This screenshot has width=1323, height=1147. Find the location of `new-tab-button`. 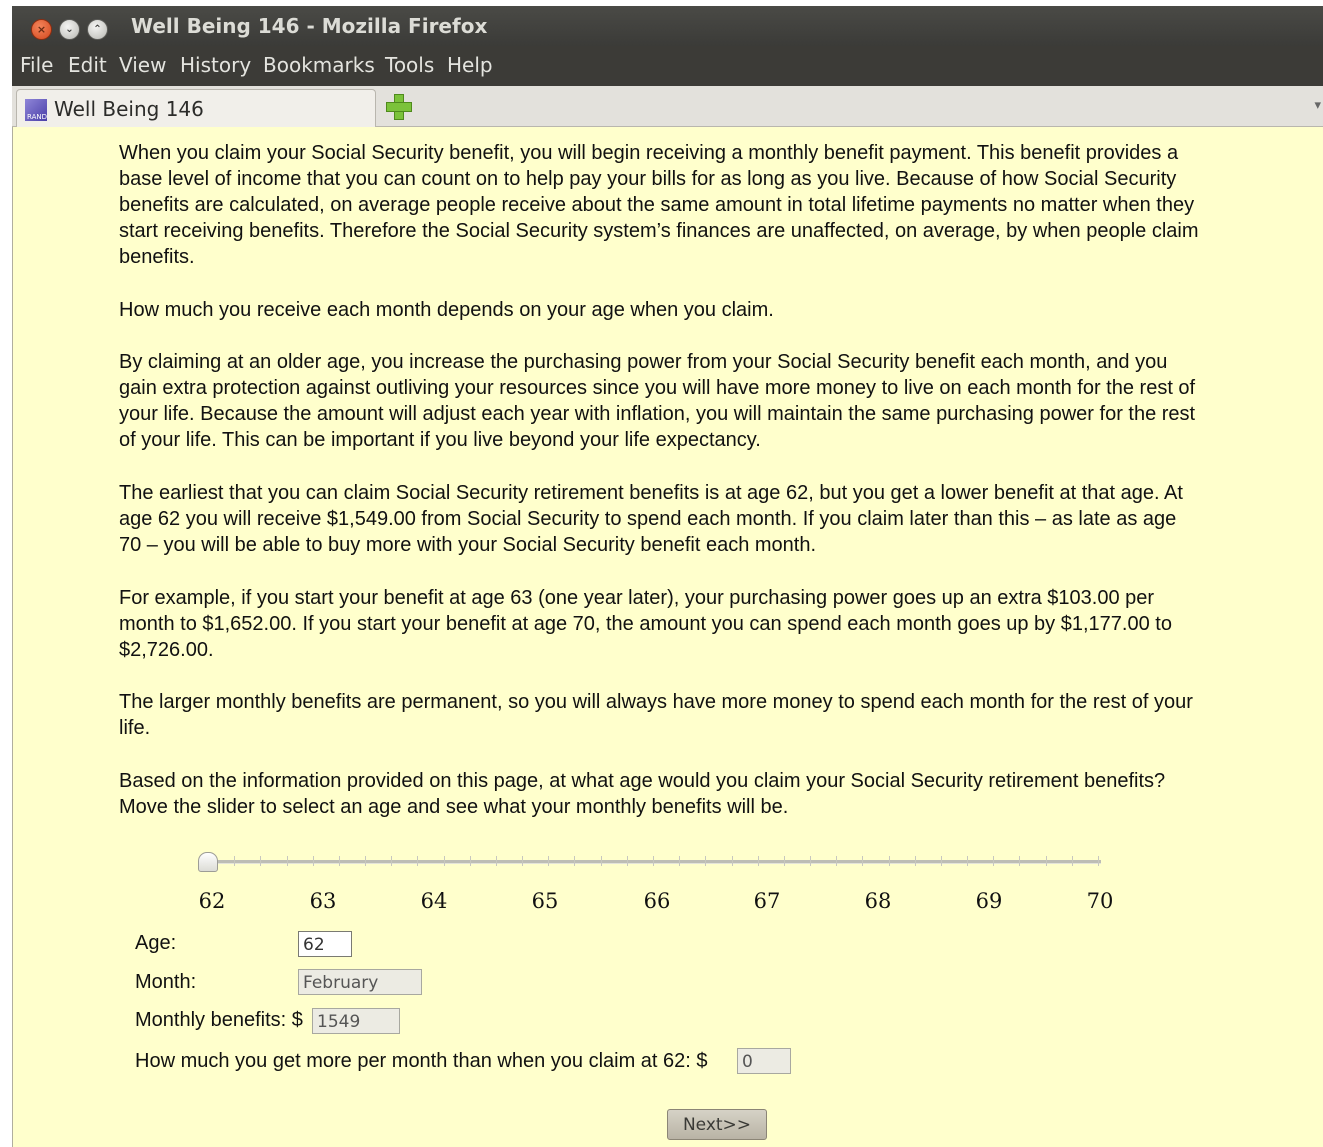

new-tab-button is located at coordinates (398, 106).